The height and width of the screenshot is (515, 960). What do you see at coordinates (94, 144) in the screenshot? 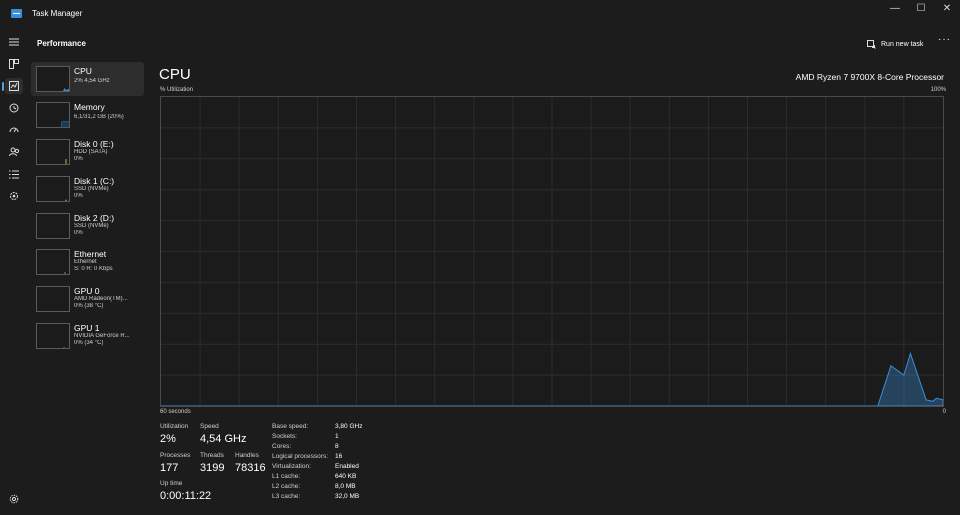
I see `device-name: Disk 0 (E:)` at bounding box center [94, 144].